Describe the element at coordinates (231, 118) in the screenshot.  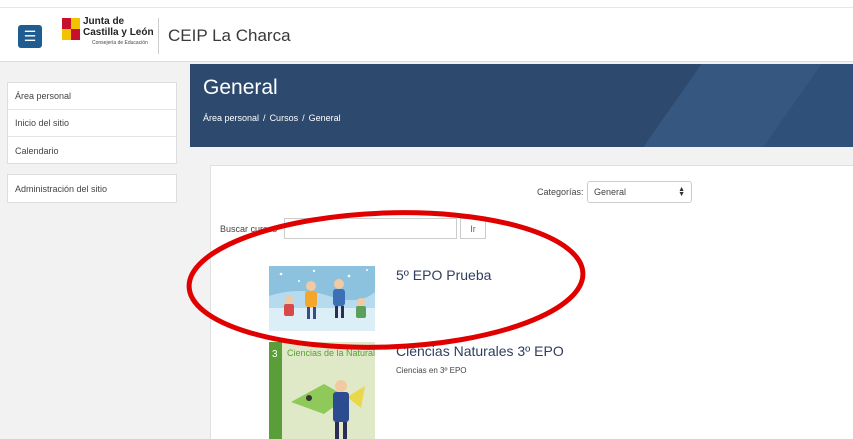
I see `breadcrumb-area-personal: Área personal` at that location.